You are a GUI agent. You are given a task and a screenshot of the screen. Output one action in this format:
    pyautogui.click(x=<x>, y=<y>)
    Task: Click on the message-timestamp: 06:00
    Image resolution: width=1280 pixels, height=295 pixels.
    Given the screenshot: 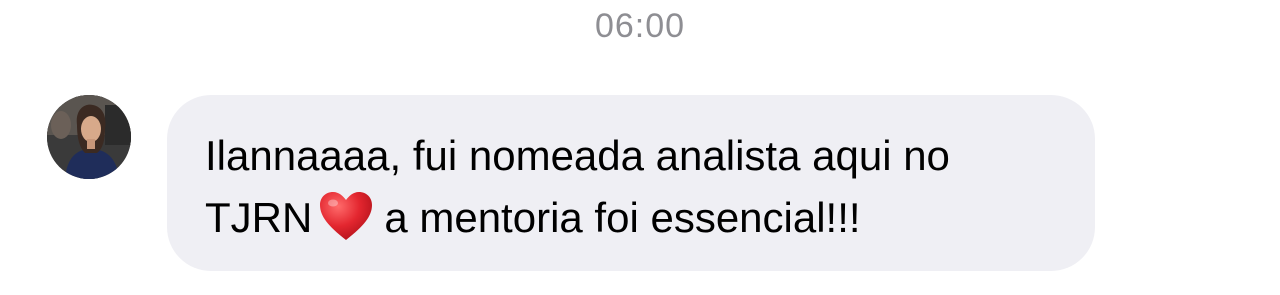 What is the action you would take?
    pyautogui.click(x=640, y=26)
    